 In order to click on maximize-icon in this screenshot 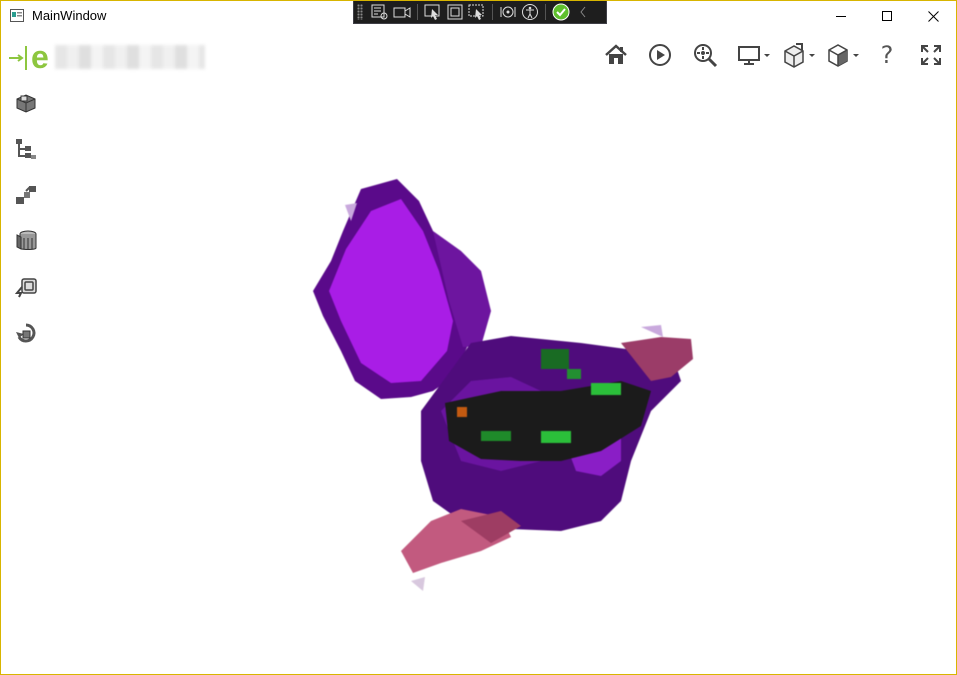, I will do `click(886, 15)`.